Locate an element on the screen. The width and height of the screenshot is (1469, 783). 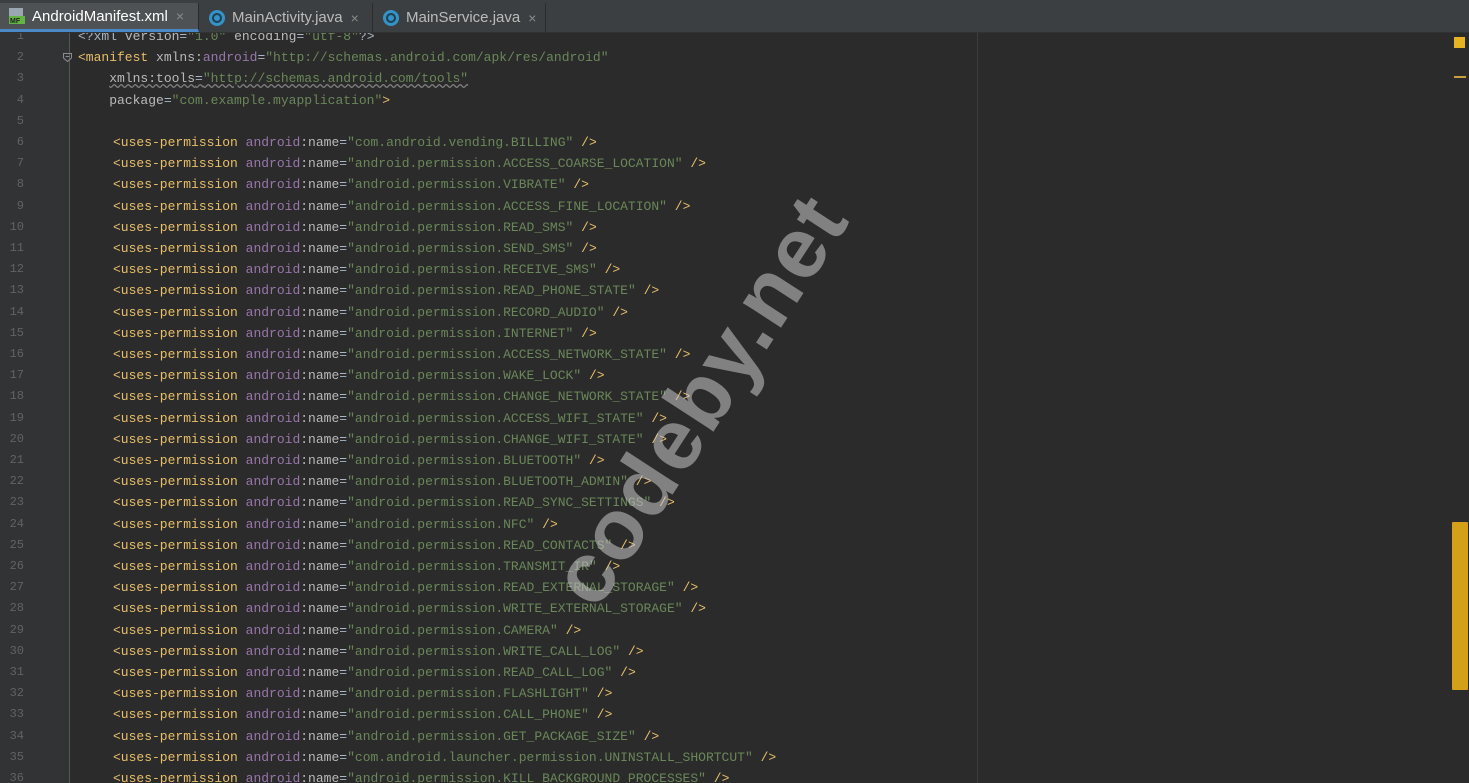
code-line: <?xml version="1.0" encoding="utf-8"?> is located at coordinates (226, 40).